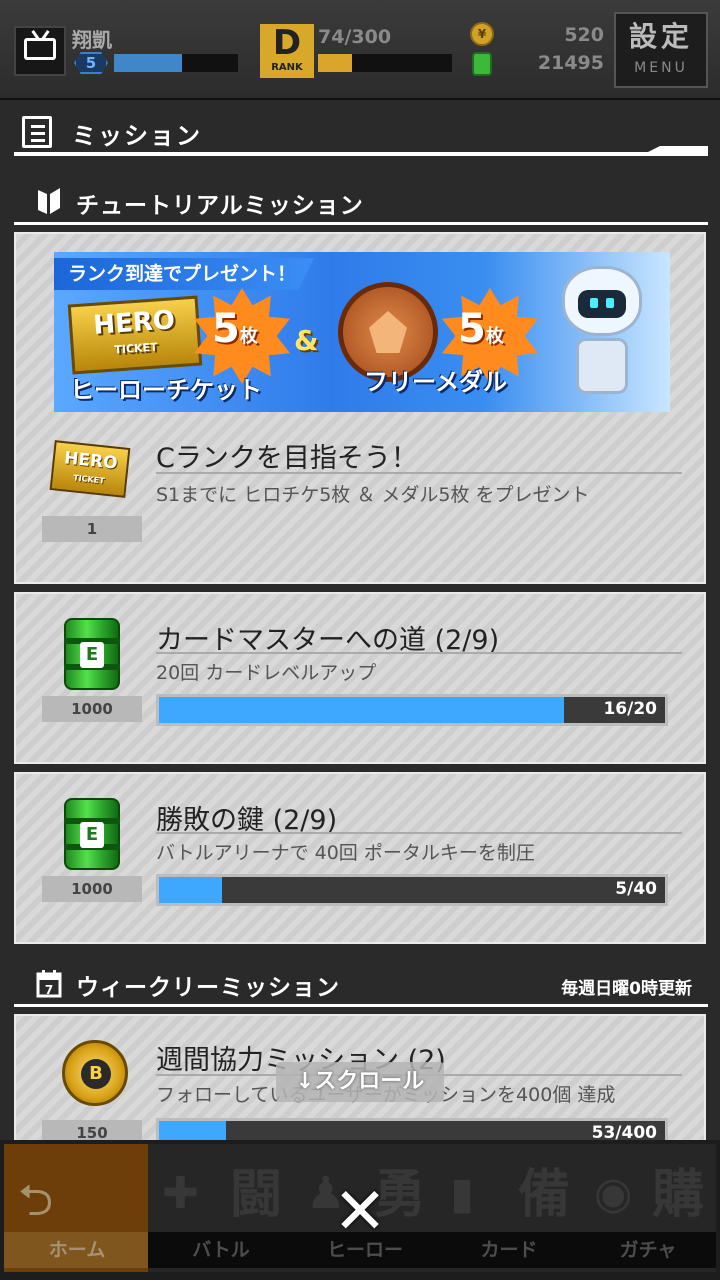 The height and width of the screenshot is (1280, 720). I want to click on ticket-caption: ヒーローチケット, so click(166, 390).